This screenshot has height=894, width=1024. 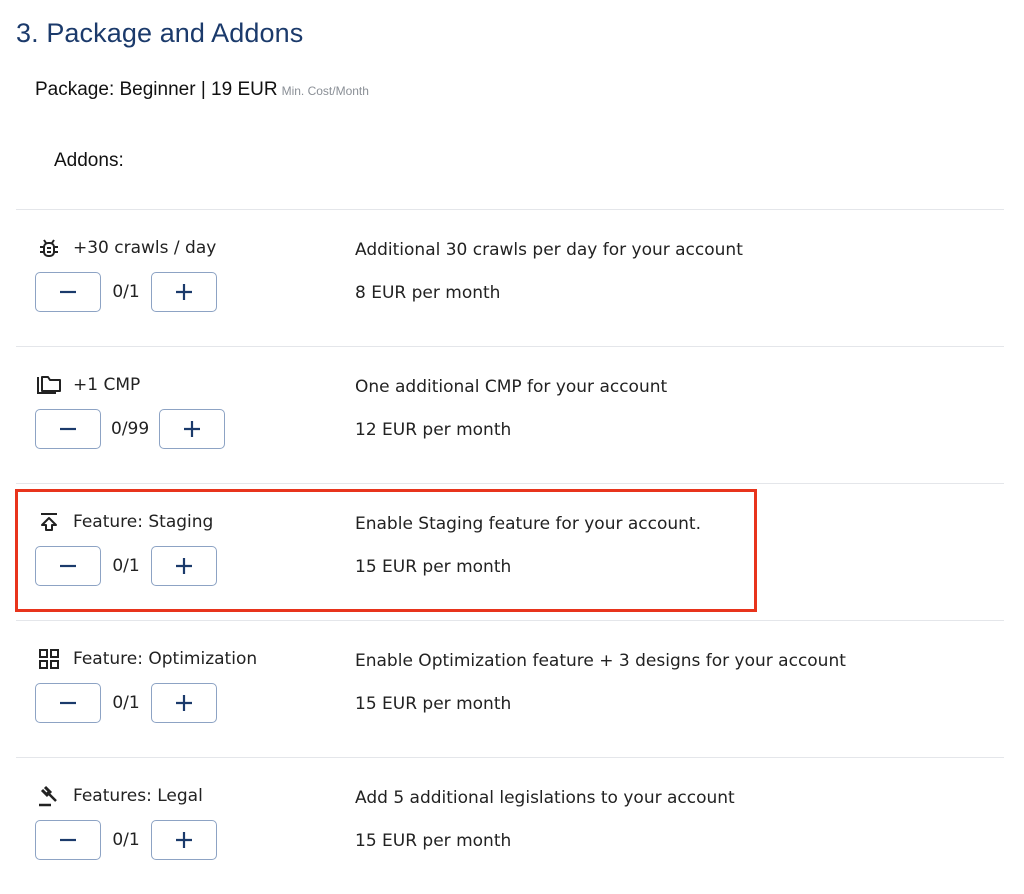 What do you see at coordinates (511, 387) in the screenshot?
I see `addon-description: One additional CMP for your account` at bounding box center [511, 387].